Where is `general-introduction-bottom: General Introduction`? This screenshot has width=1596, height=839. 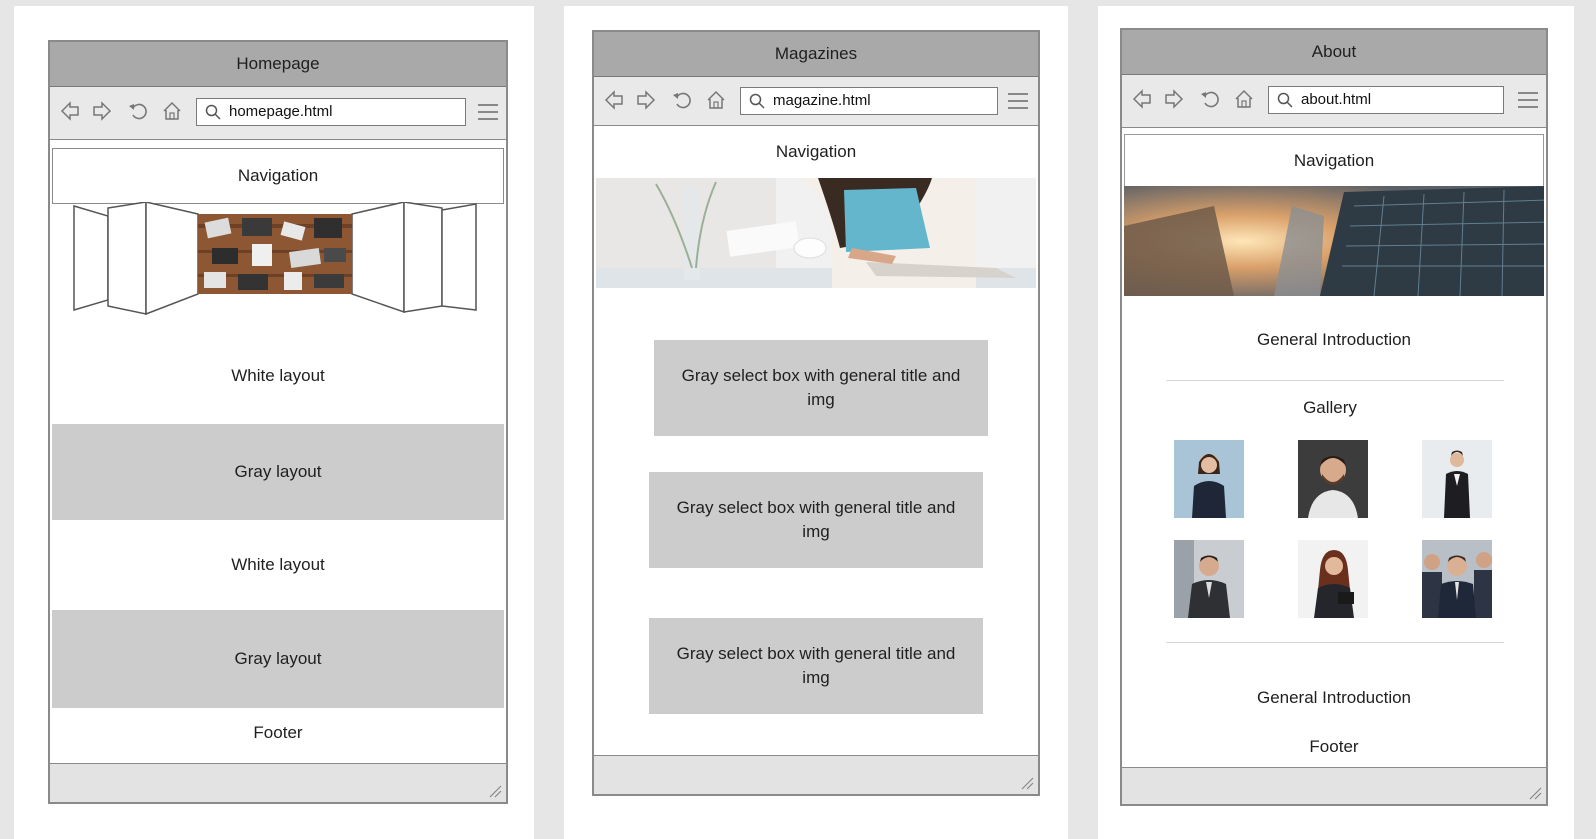
general-introduction-bottom: General Introduction is located at coordinates (1334, 697).